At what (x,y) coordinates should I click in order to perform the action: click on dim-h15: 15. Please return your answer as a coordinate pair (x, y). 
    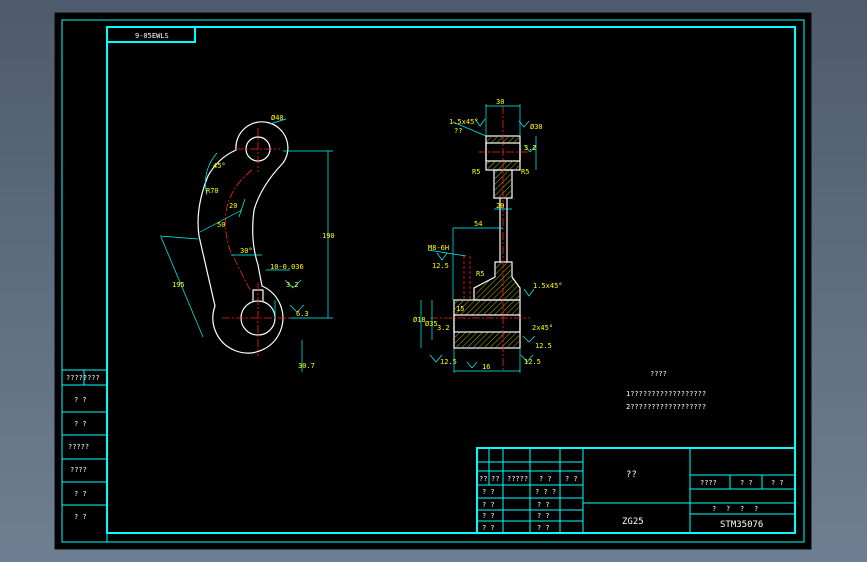
    Looking at the image, I should click on (460, 309).